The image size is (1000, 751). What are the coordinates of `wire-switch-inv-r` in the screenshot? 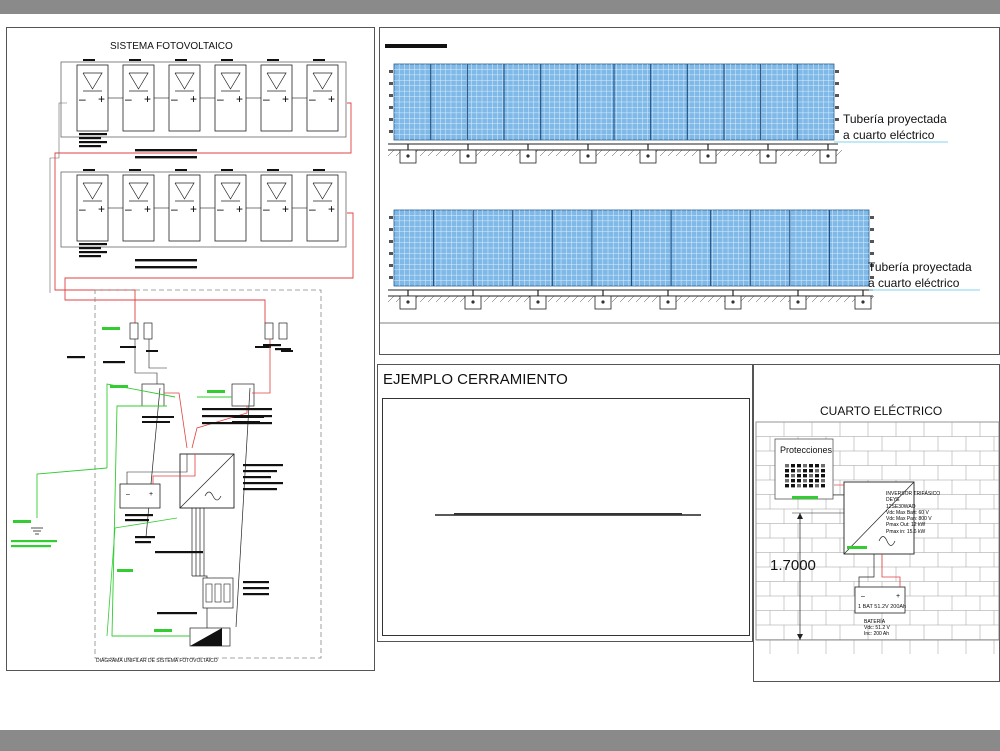 It's located at (219, 427).